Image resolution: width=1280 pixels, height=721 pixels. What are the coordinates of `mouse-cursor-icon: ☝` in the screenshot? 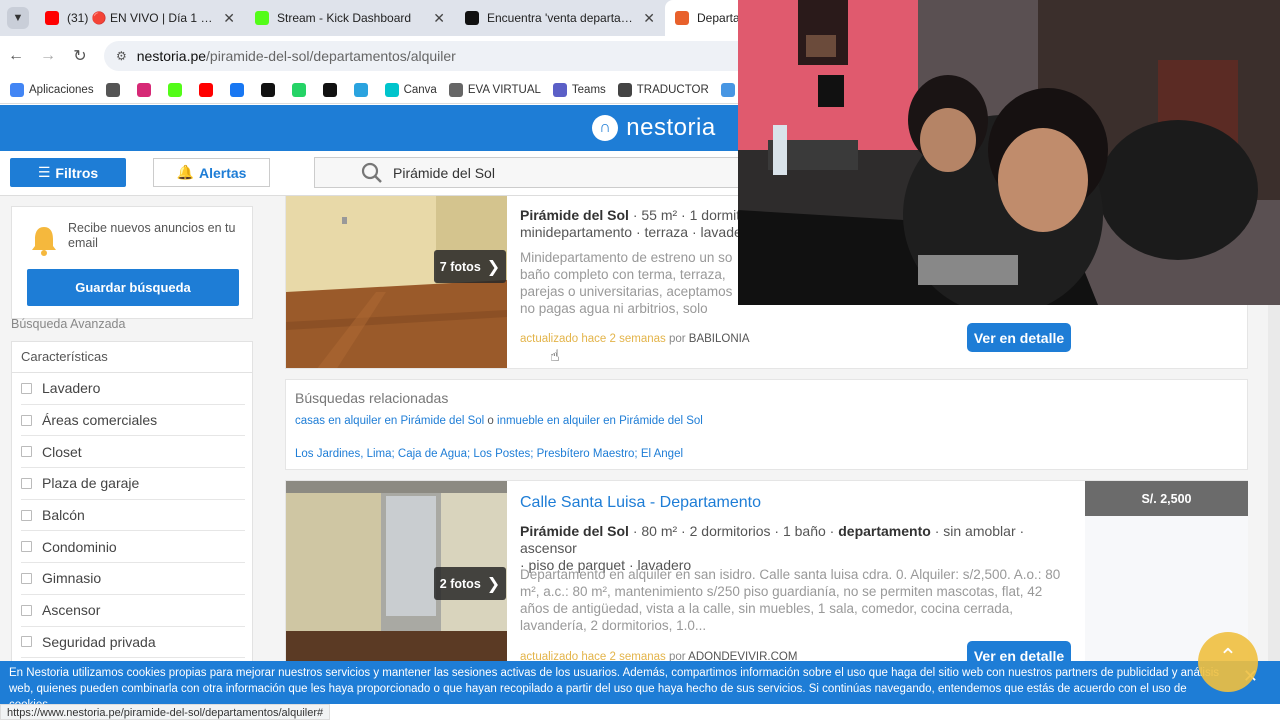 It's located at (555, 356).